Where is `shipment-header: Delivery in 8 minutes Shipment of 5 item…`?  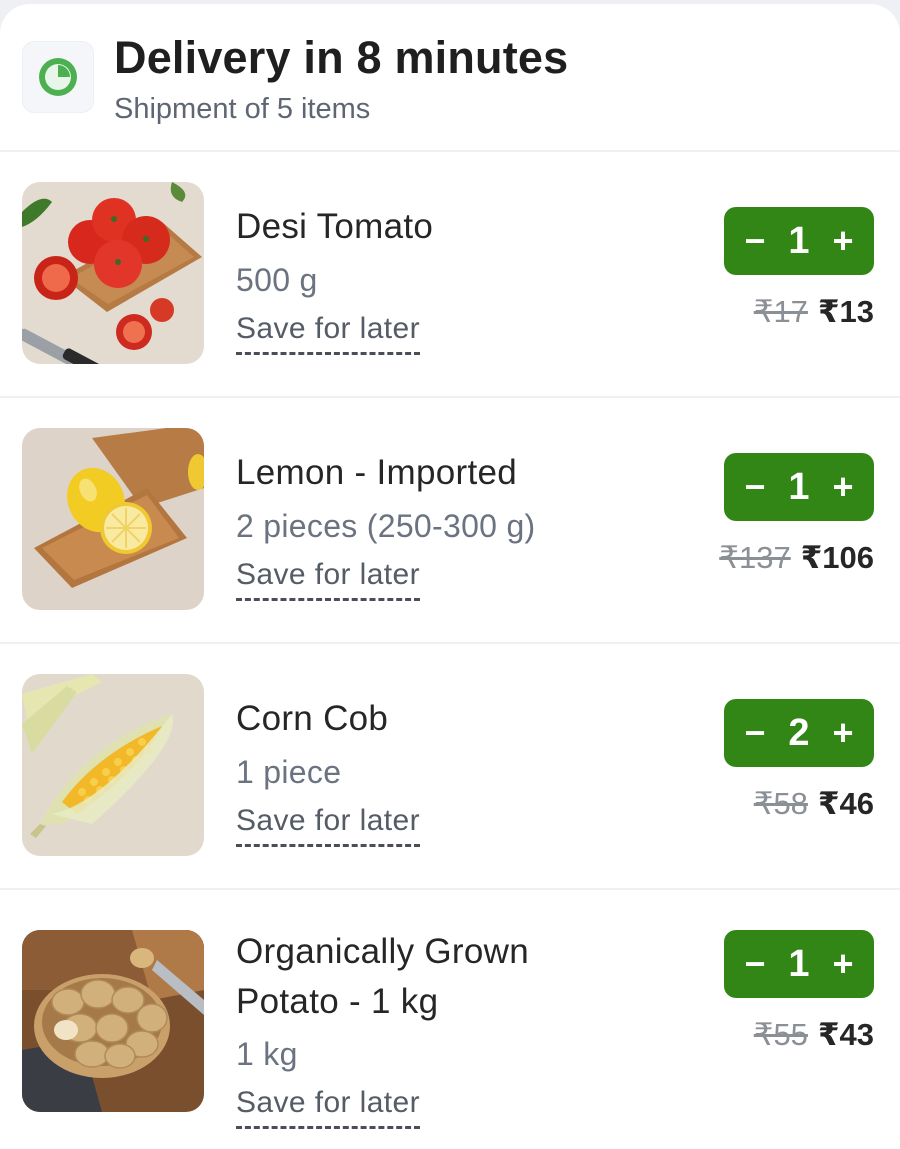
shipment-header: Delivery in 8 minutes Shipment of 5 item… is located at coordinates (450, 78).